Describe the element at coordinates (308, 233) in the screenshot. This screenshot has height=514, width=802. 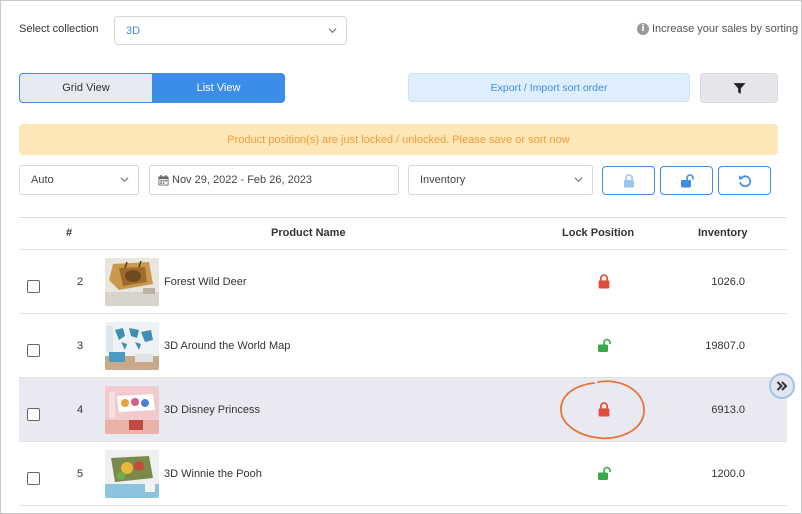
I see `column-header-product-name: Product Name` at that location.